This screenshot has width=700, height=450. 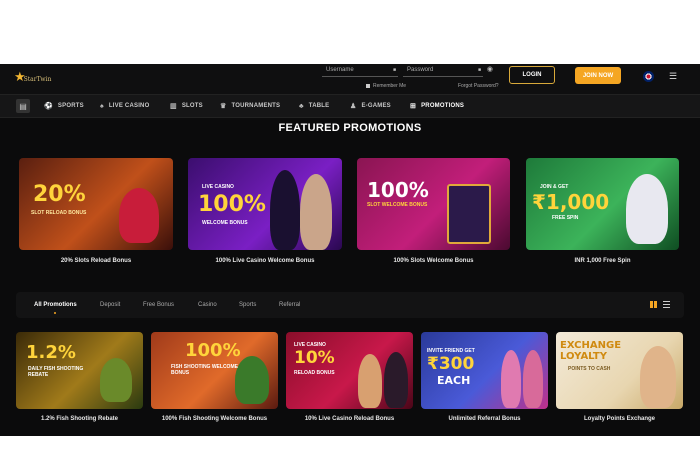 What do you see at coordinates (23, 106) in the screenshot?
I see `home-icon: ▤` at bounding box center [23, 106].